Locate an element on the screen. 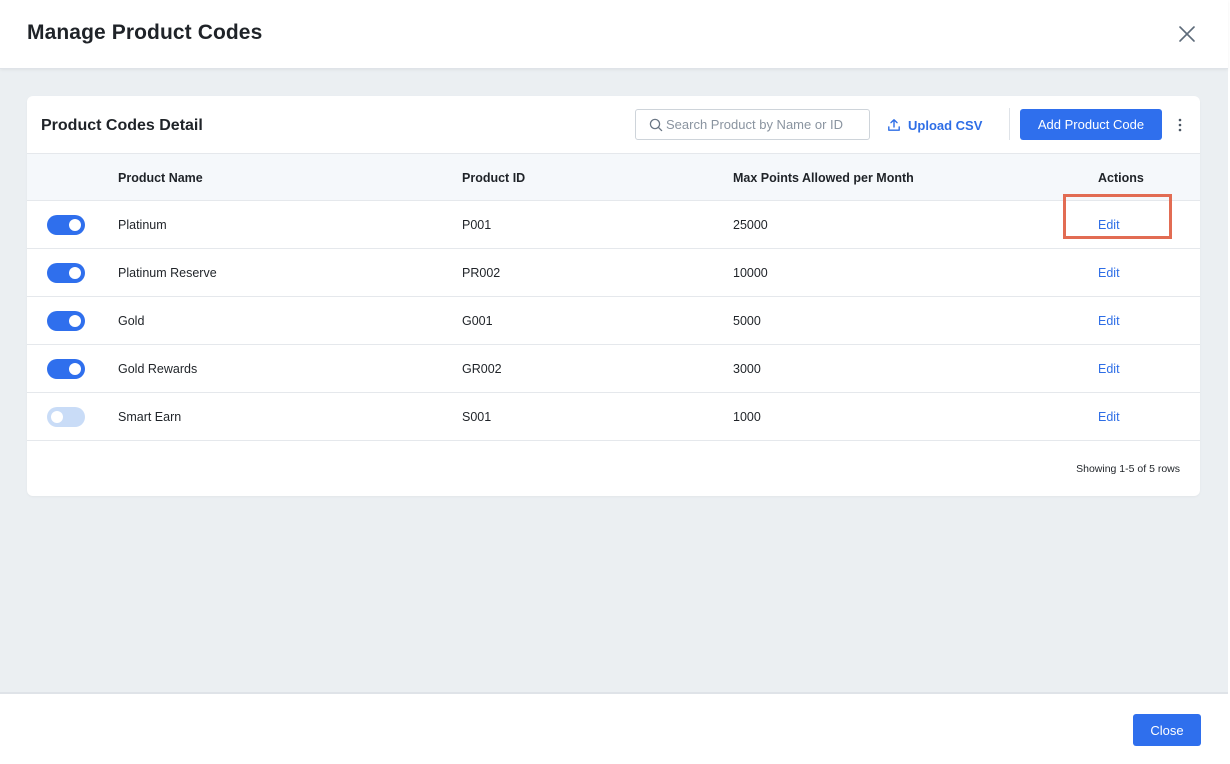 The height and width of the screenshot is (764, 1230). add-product-code-button: Add Product Code is located at coordinates (1091, 124).